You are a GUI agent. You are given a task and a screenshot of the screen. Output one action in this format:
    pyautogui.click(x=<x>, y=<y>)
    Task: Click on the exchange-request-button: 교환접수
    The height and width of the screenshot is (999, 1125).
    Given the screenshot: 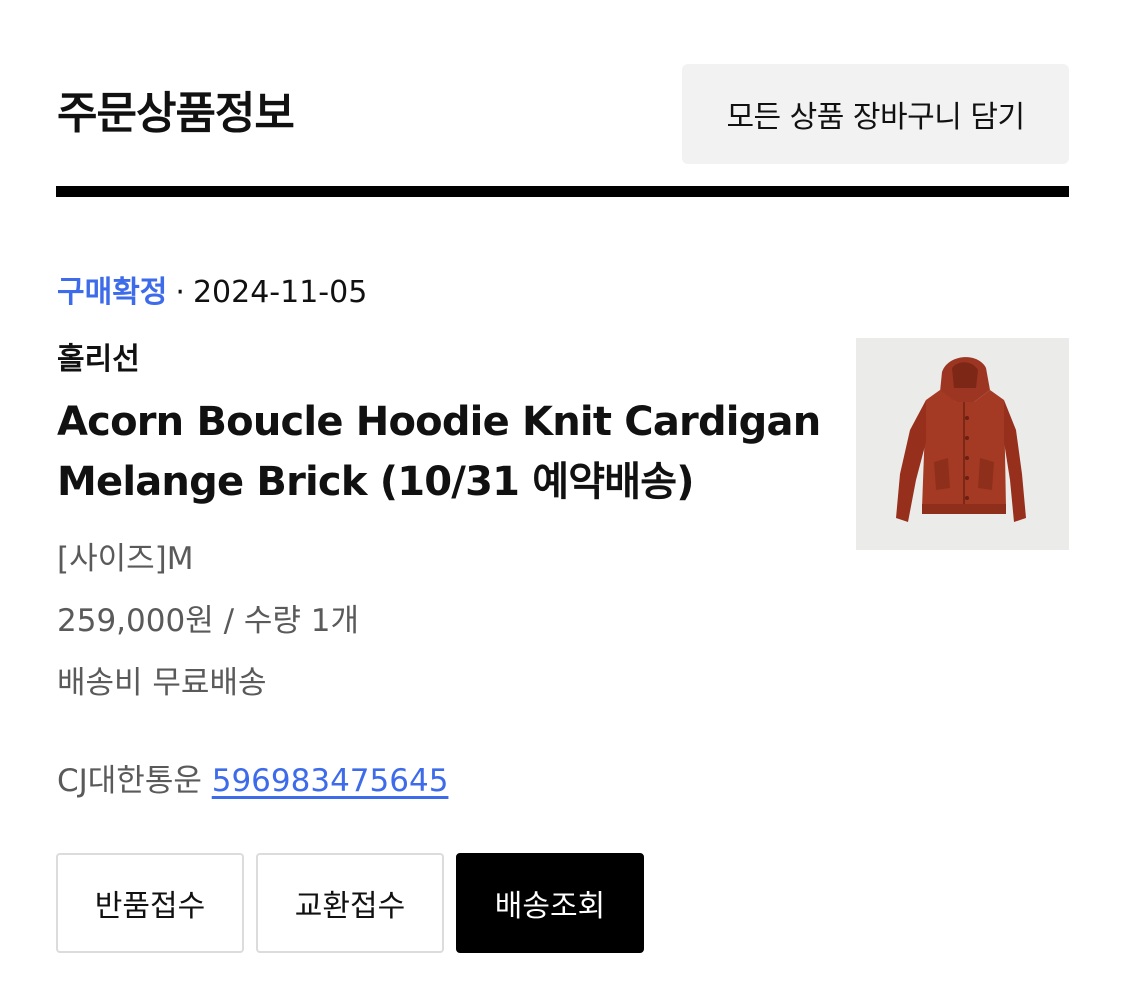 What is the action you would take?
    pyautogui.click(x=350, y=903)
    